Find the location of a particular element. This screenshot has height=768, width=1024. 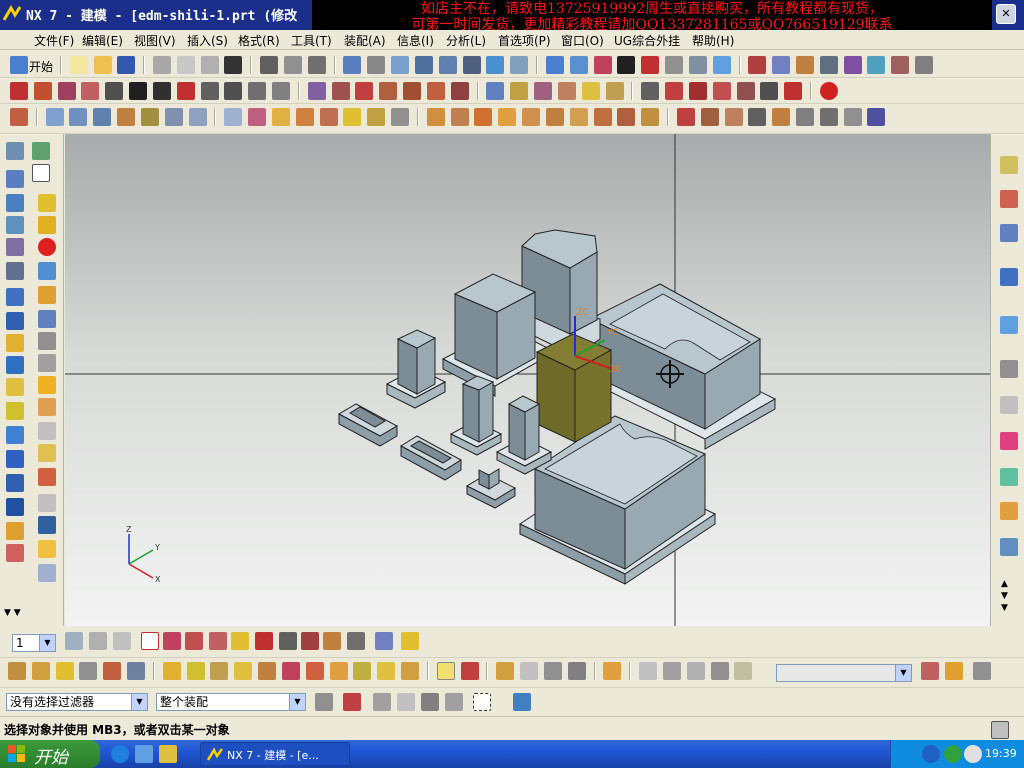

menu-edit: 编辑(E) is located at coordinates (102, 40).